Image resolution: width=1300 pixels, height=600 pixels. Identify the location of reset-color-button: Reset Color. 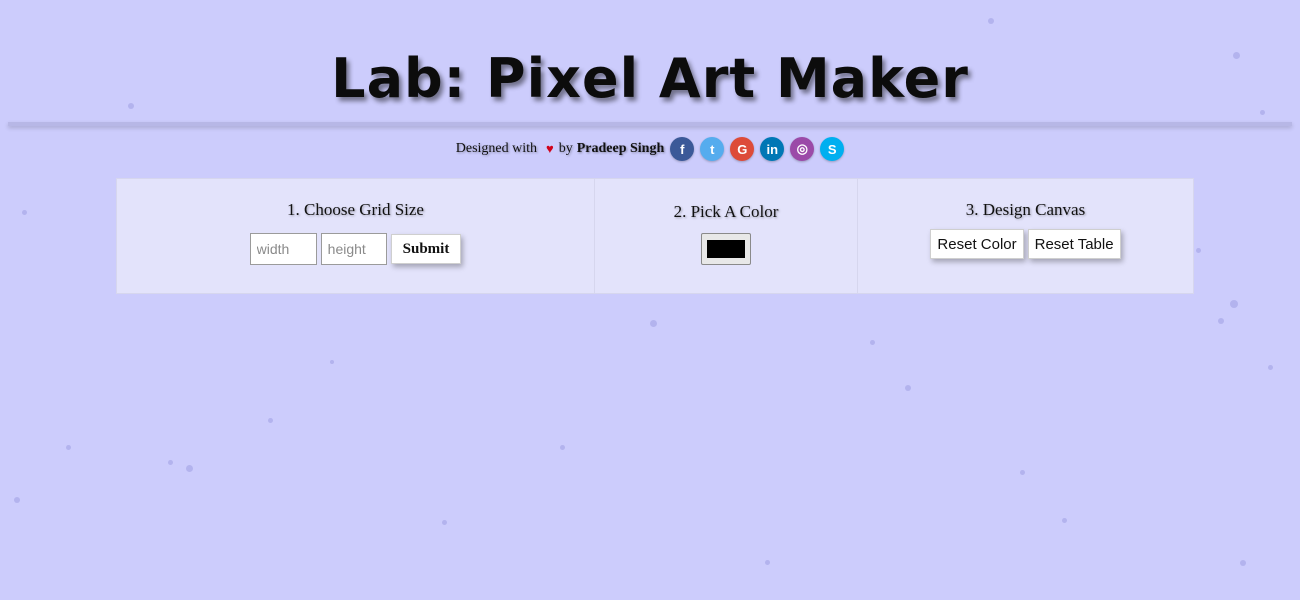
(977, 244).